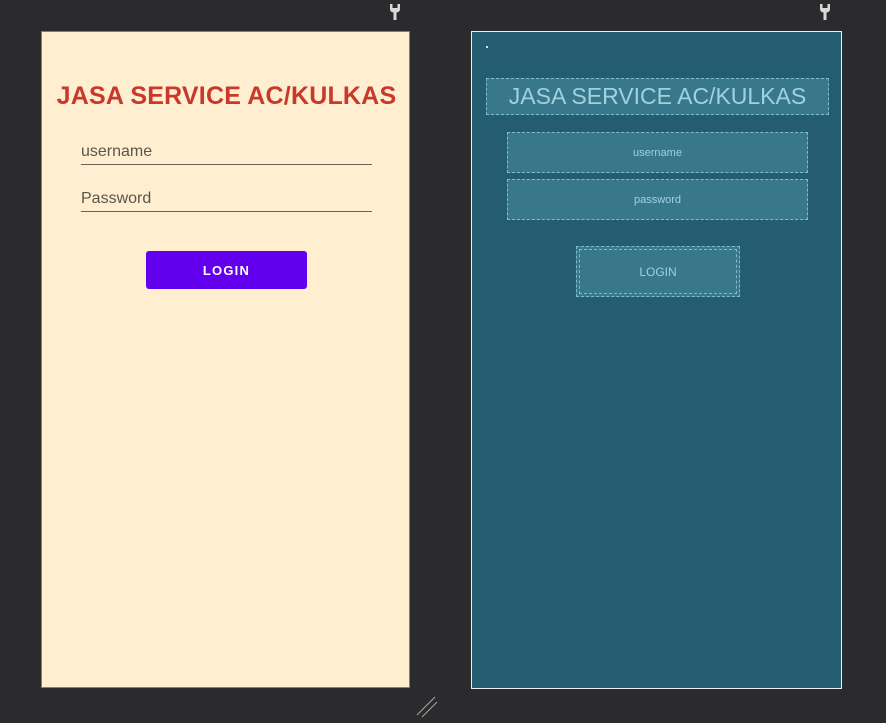 The height and width of the screenshot is (723, 886). What do you see at coordinates (226, 270) in the screenshot?
I see `login-button: LOGIN` at bounding box center [226, 270].